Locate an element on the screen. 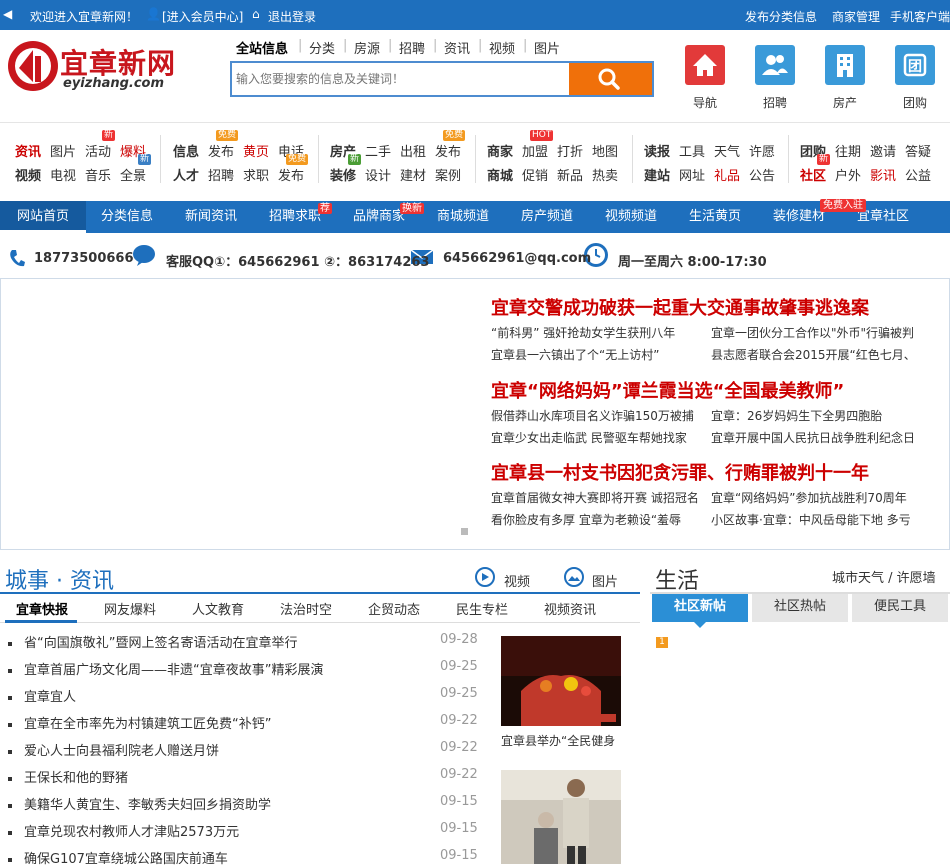 Image resolution: width=950 pixels, height=867 pixels. cat-design: 设计 is located at coordinates (378, 174).